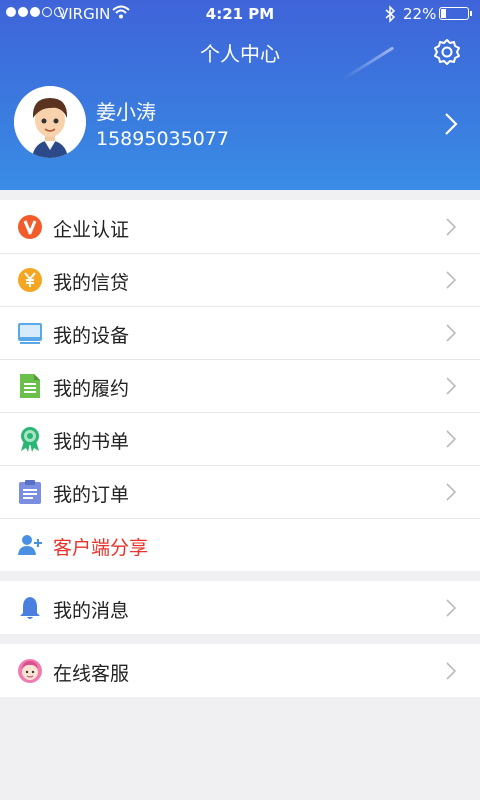 The image size is (480, 800). I want to click on bell-icon, so click(30, 608).